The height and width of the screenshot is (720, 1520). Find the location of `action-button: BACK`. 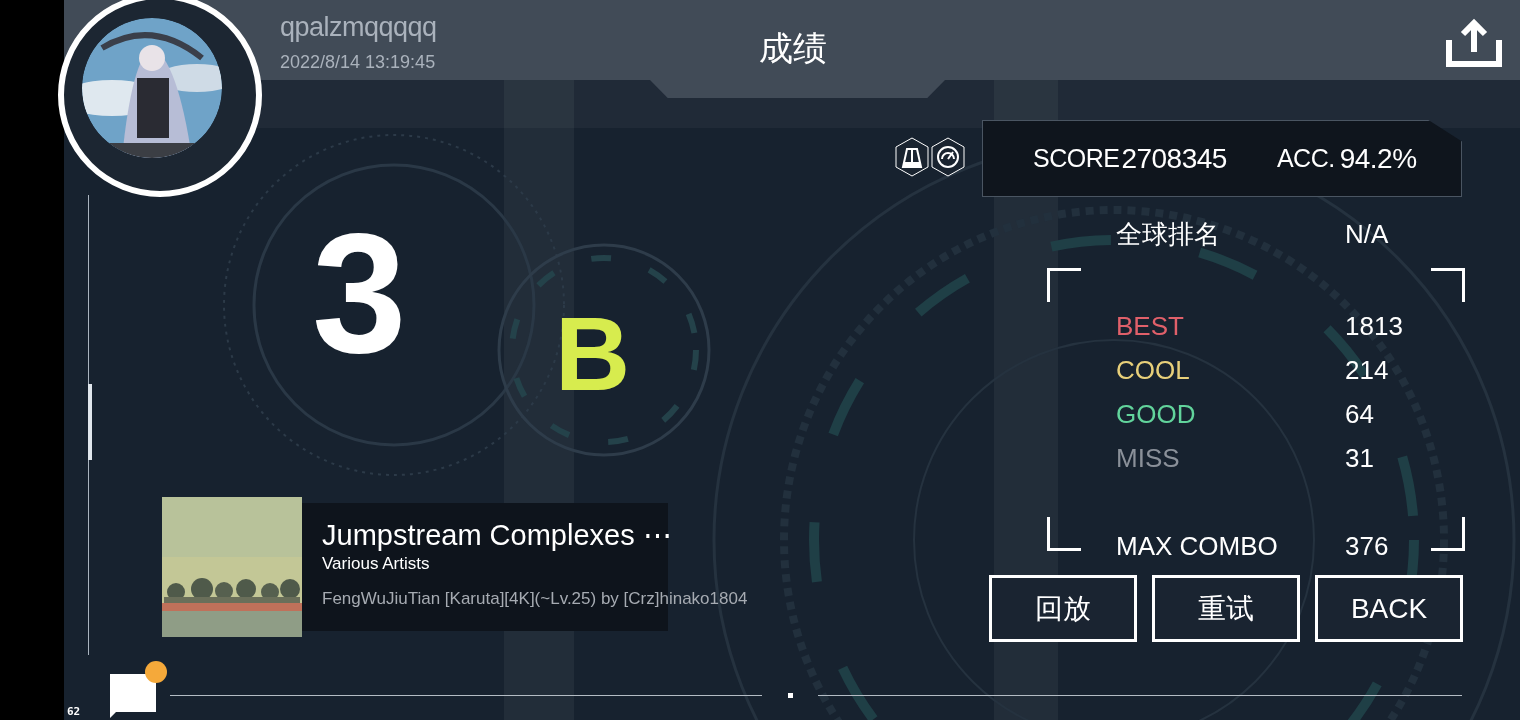

action-button: BACK is located at coordinates (1389, 608).